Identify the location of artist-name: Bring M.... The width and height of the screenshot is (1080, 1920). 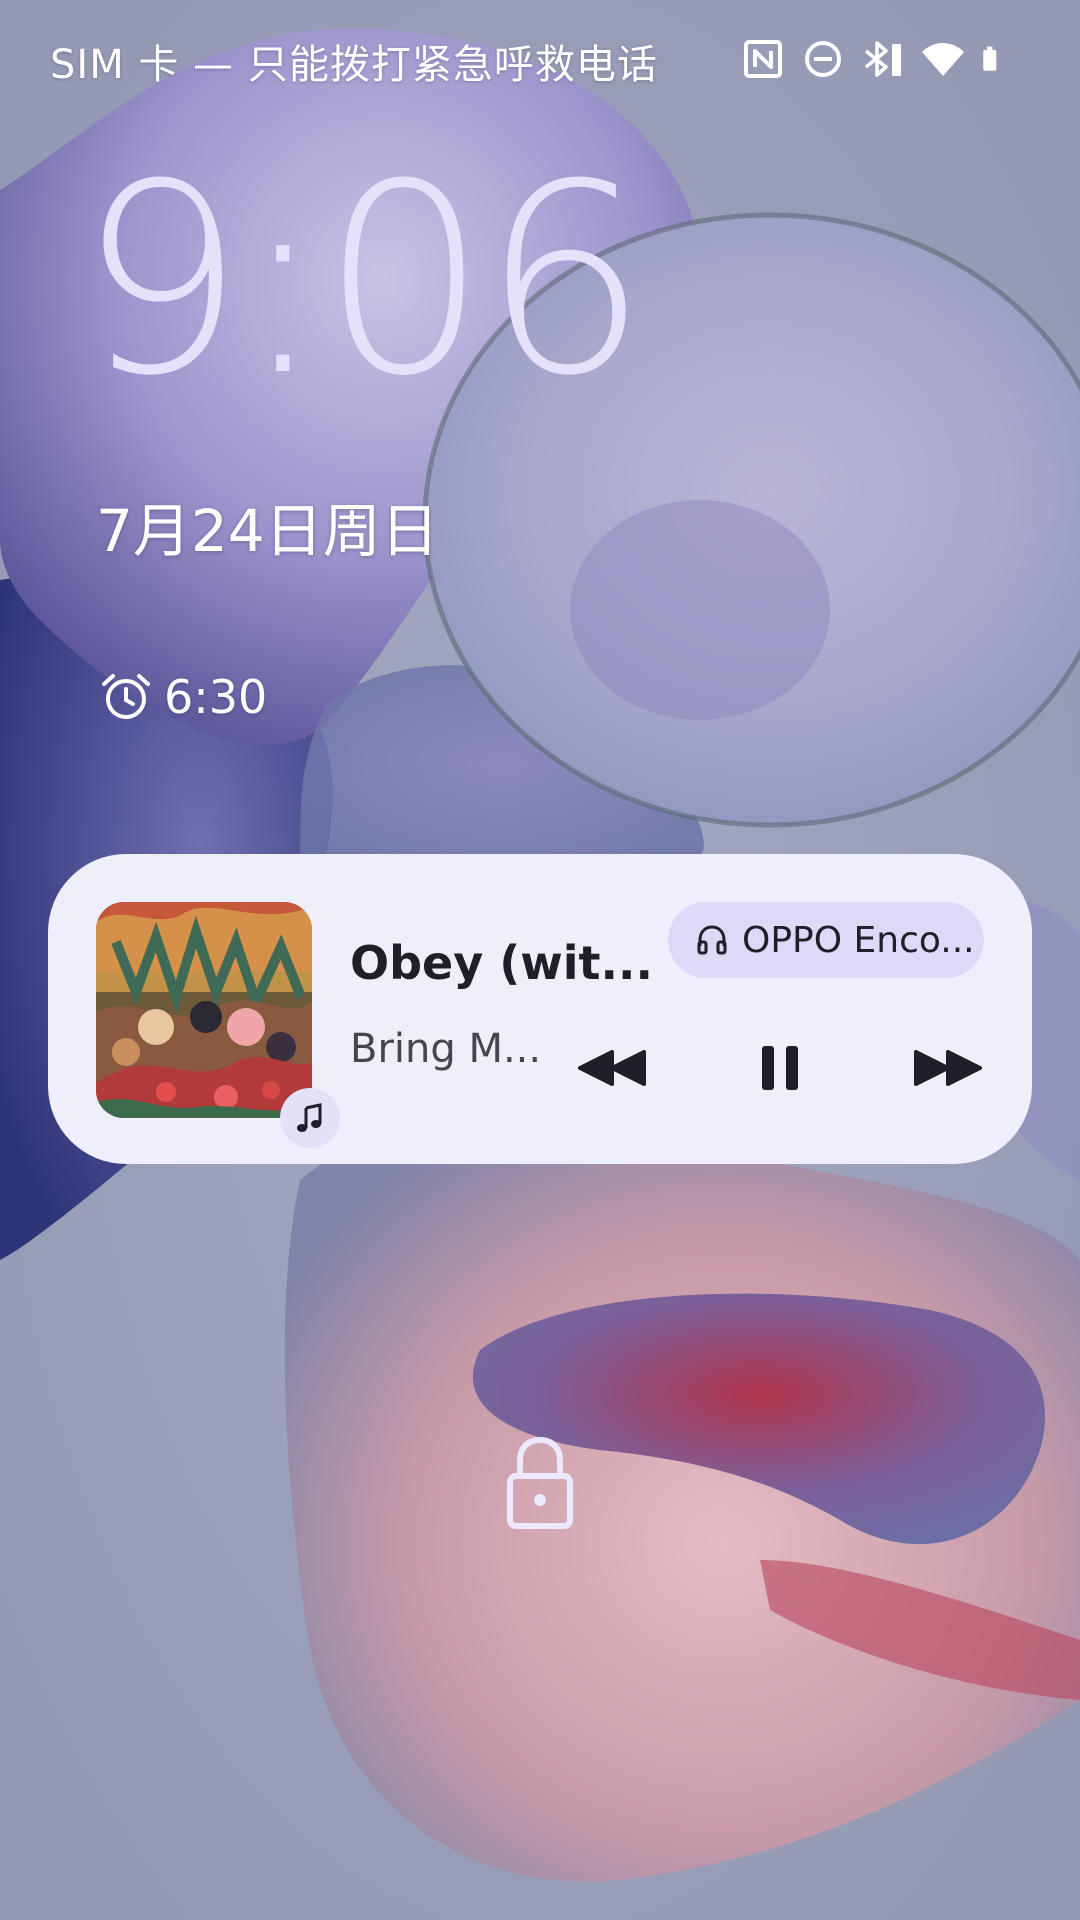
(446, 1049).